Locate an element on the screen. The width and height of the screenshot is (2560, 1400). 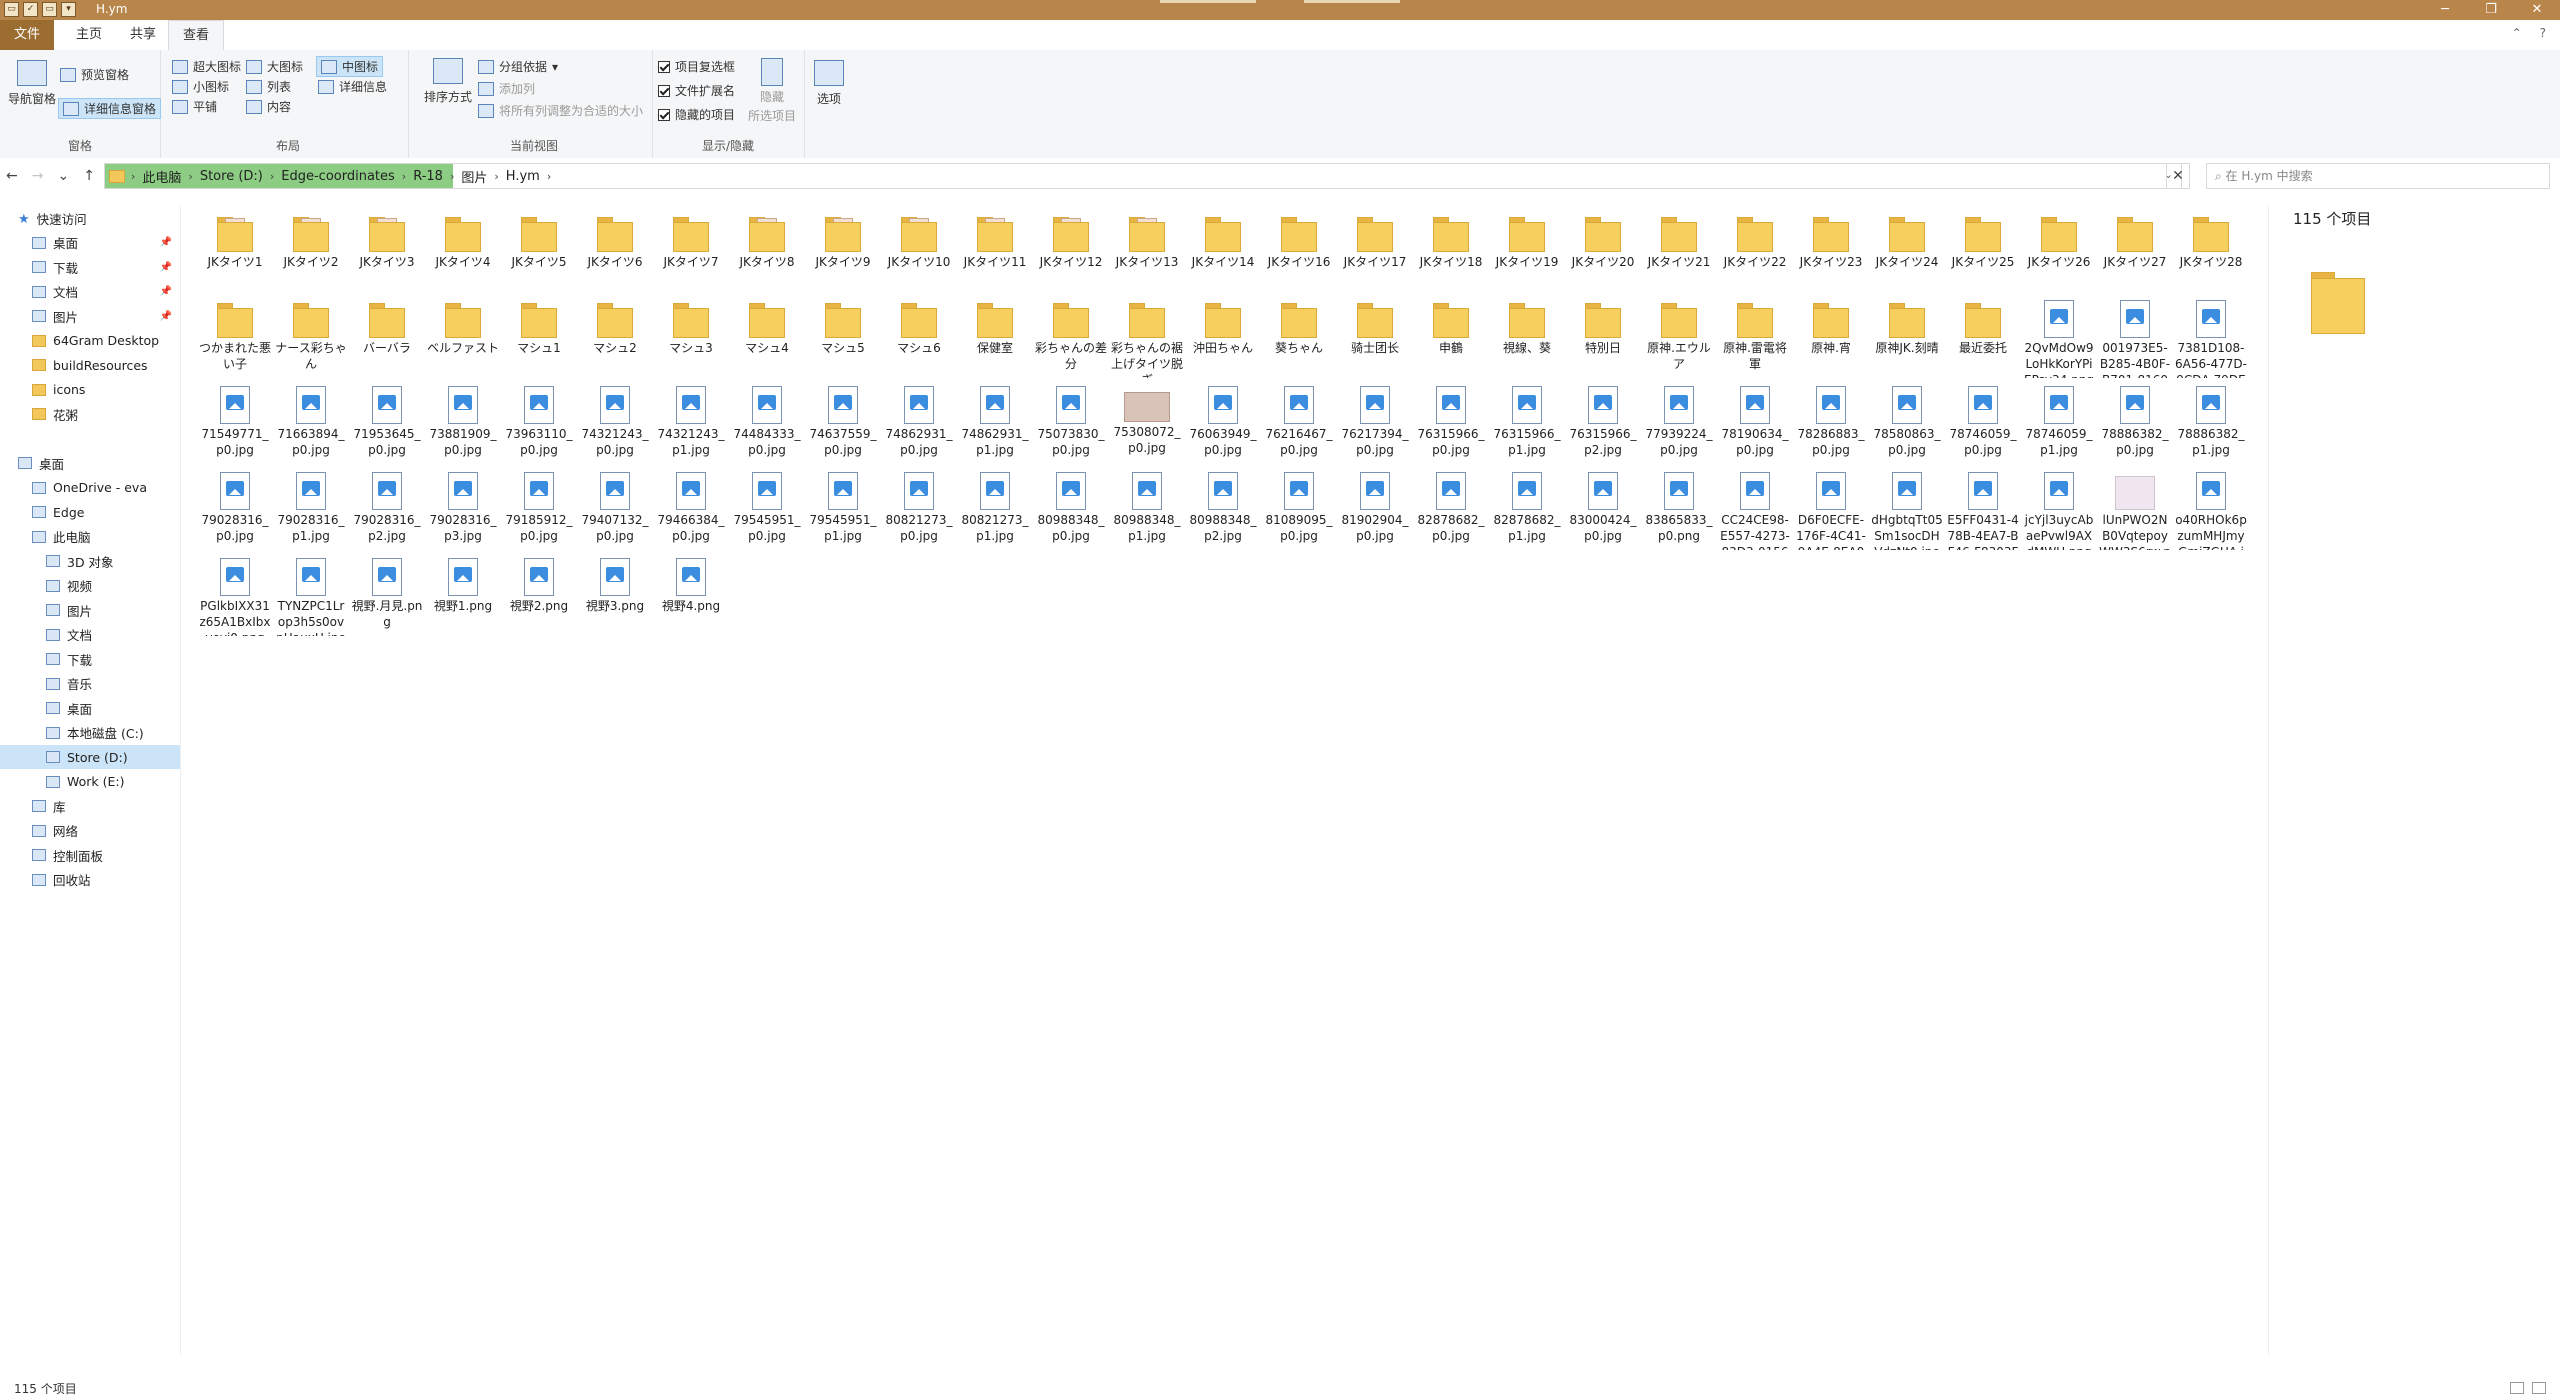
forward-button: → is located at coordinates (38, 176).